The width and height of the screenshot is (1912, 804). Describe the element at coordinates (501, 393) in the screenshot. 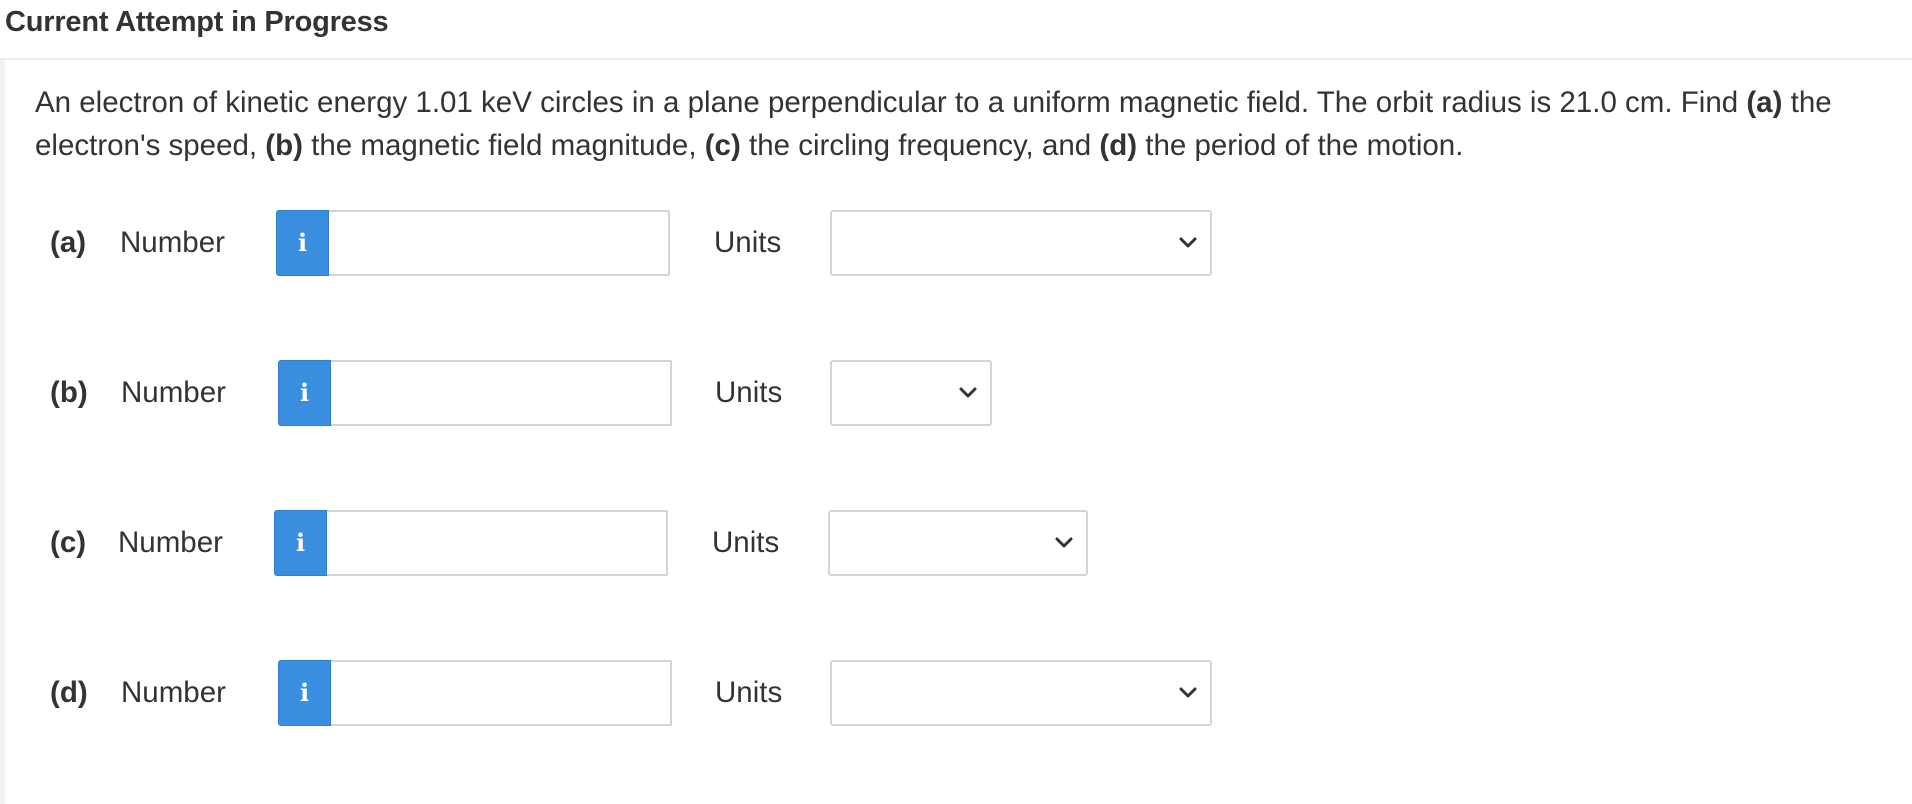

I see `number-input-b` at that location.